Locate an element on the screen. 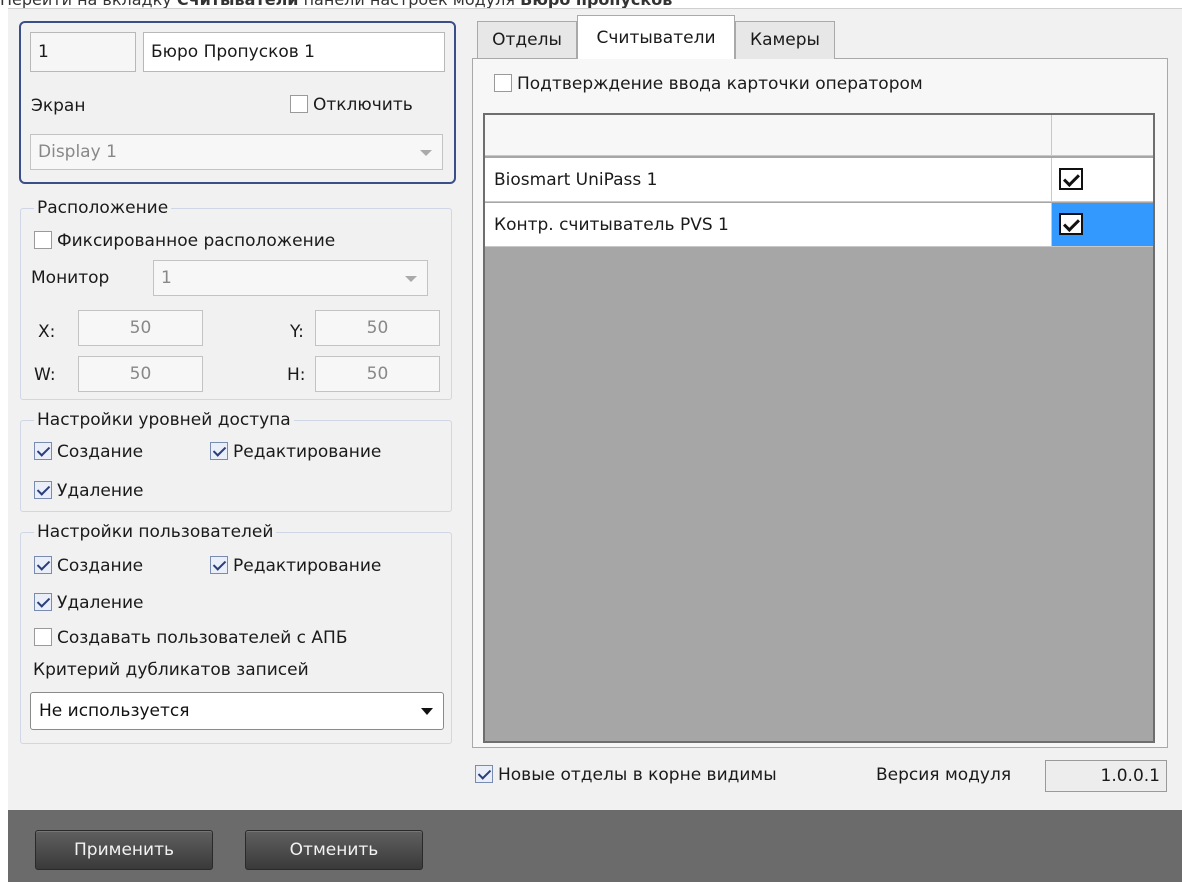 Image resolution: width=1182 pixels, height=882 pixels. users-delete-label: Удаление is located at coordinates (100, 603).